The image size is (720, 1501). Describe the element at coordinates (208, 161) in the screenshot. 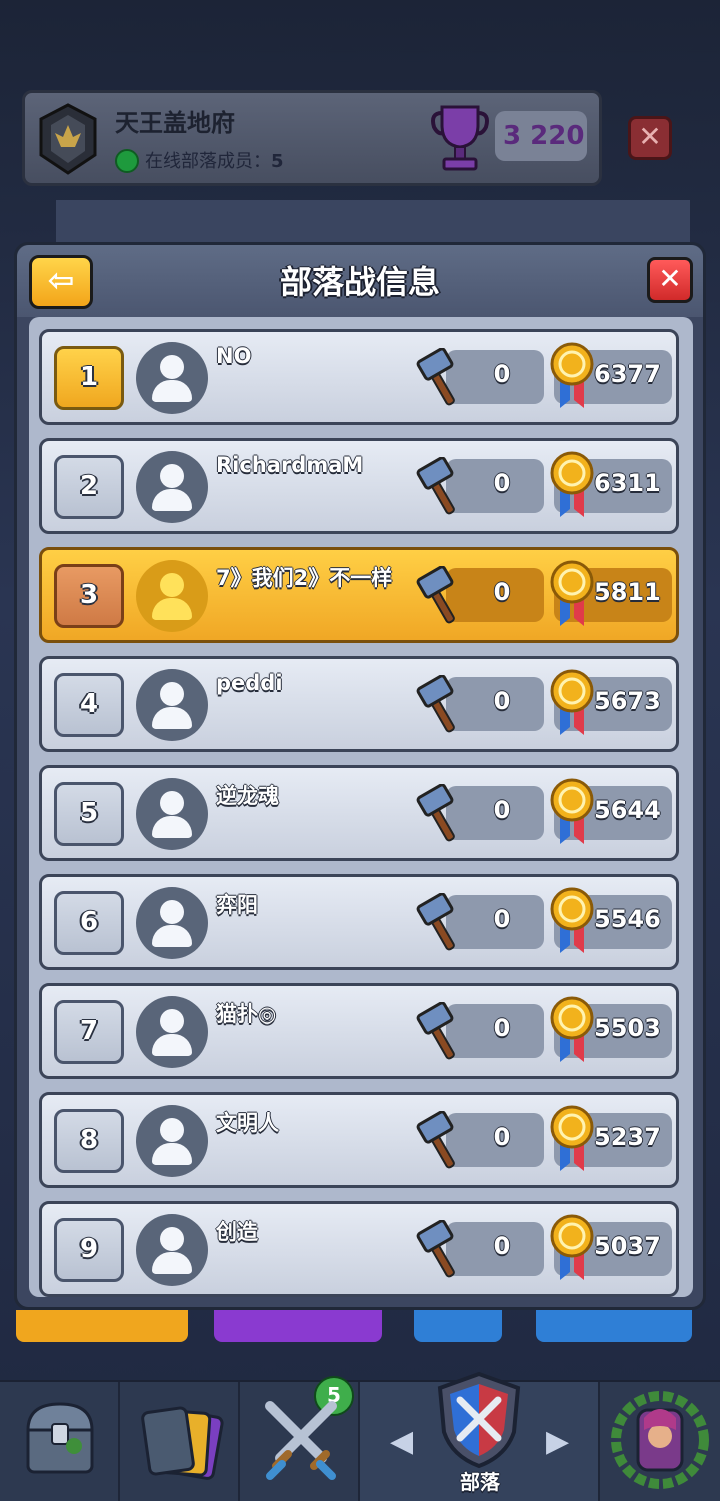

I see `online-members-label: 在线部落成员：` at that location.